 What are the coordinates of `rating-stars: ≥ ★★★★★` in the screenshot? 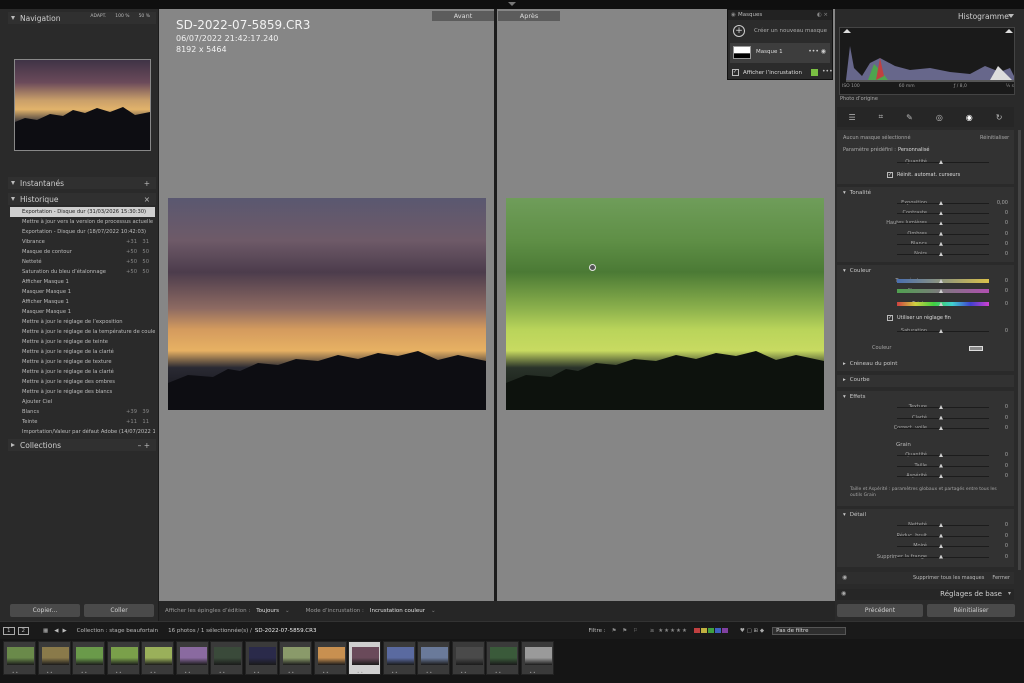 It's located at (669, 631).